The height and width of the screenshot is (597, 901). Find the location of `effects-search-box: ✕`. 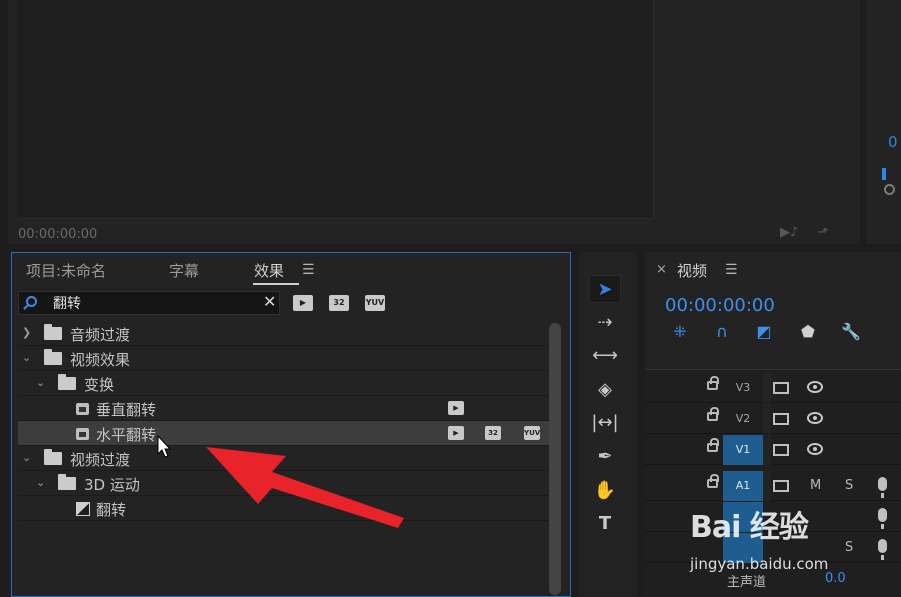

effects-search-box: ✕ is located at coordinates (149, 303).